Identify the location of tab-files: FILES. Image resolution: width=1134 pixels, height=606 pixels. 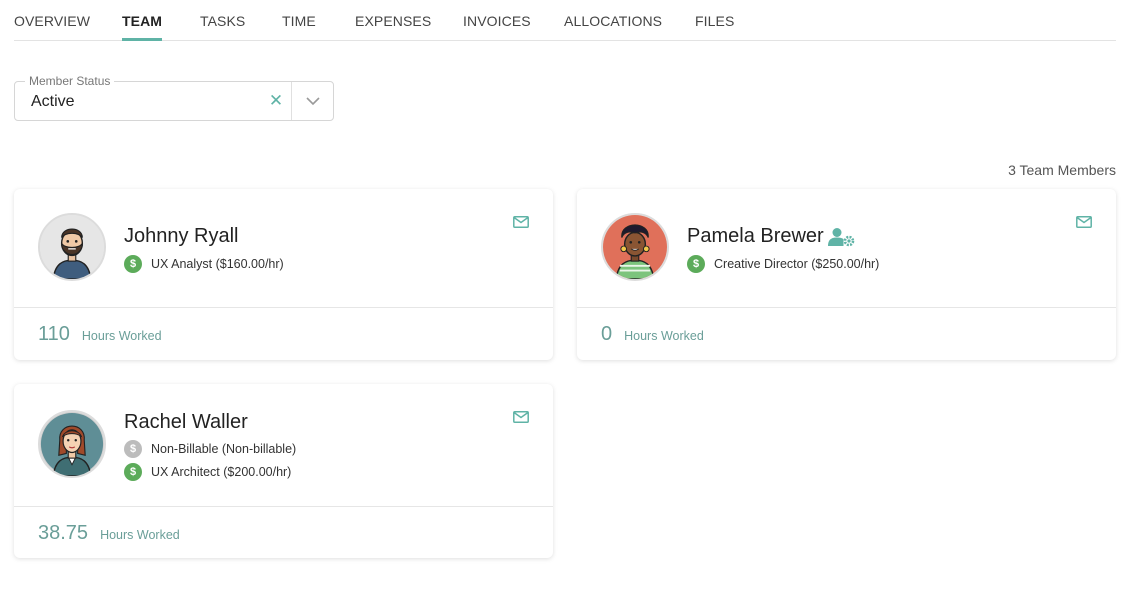
(714, 21).